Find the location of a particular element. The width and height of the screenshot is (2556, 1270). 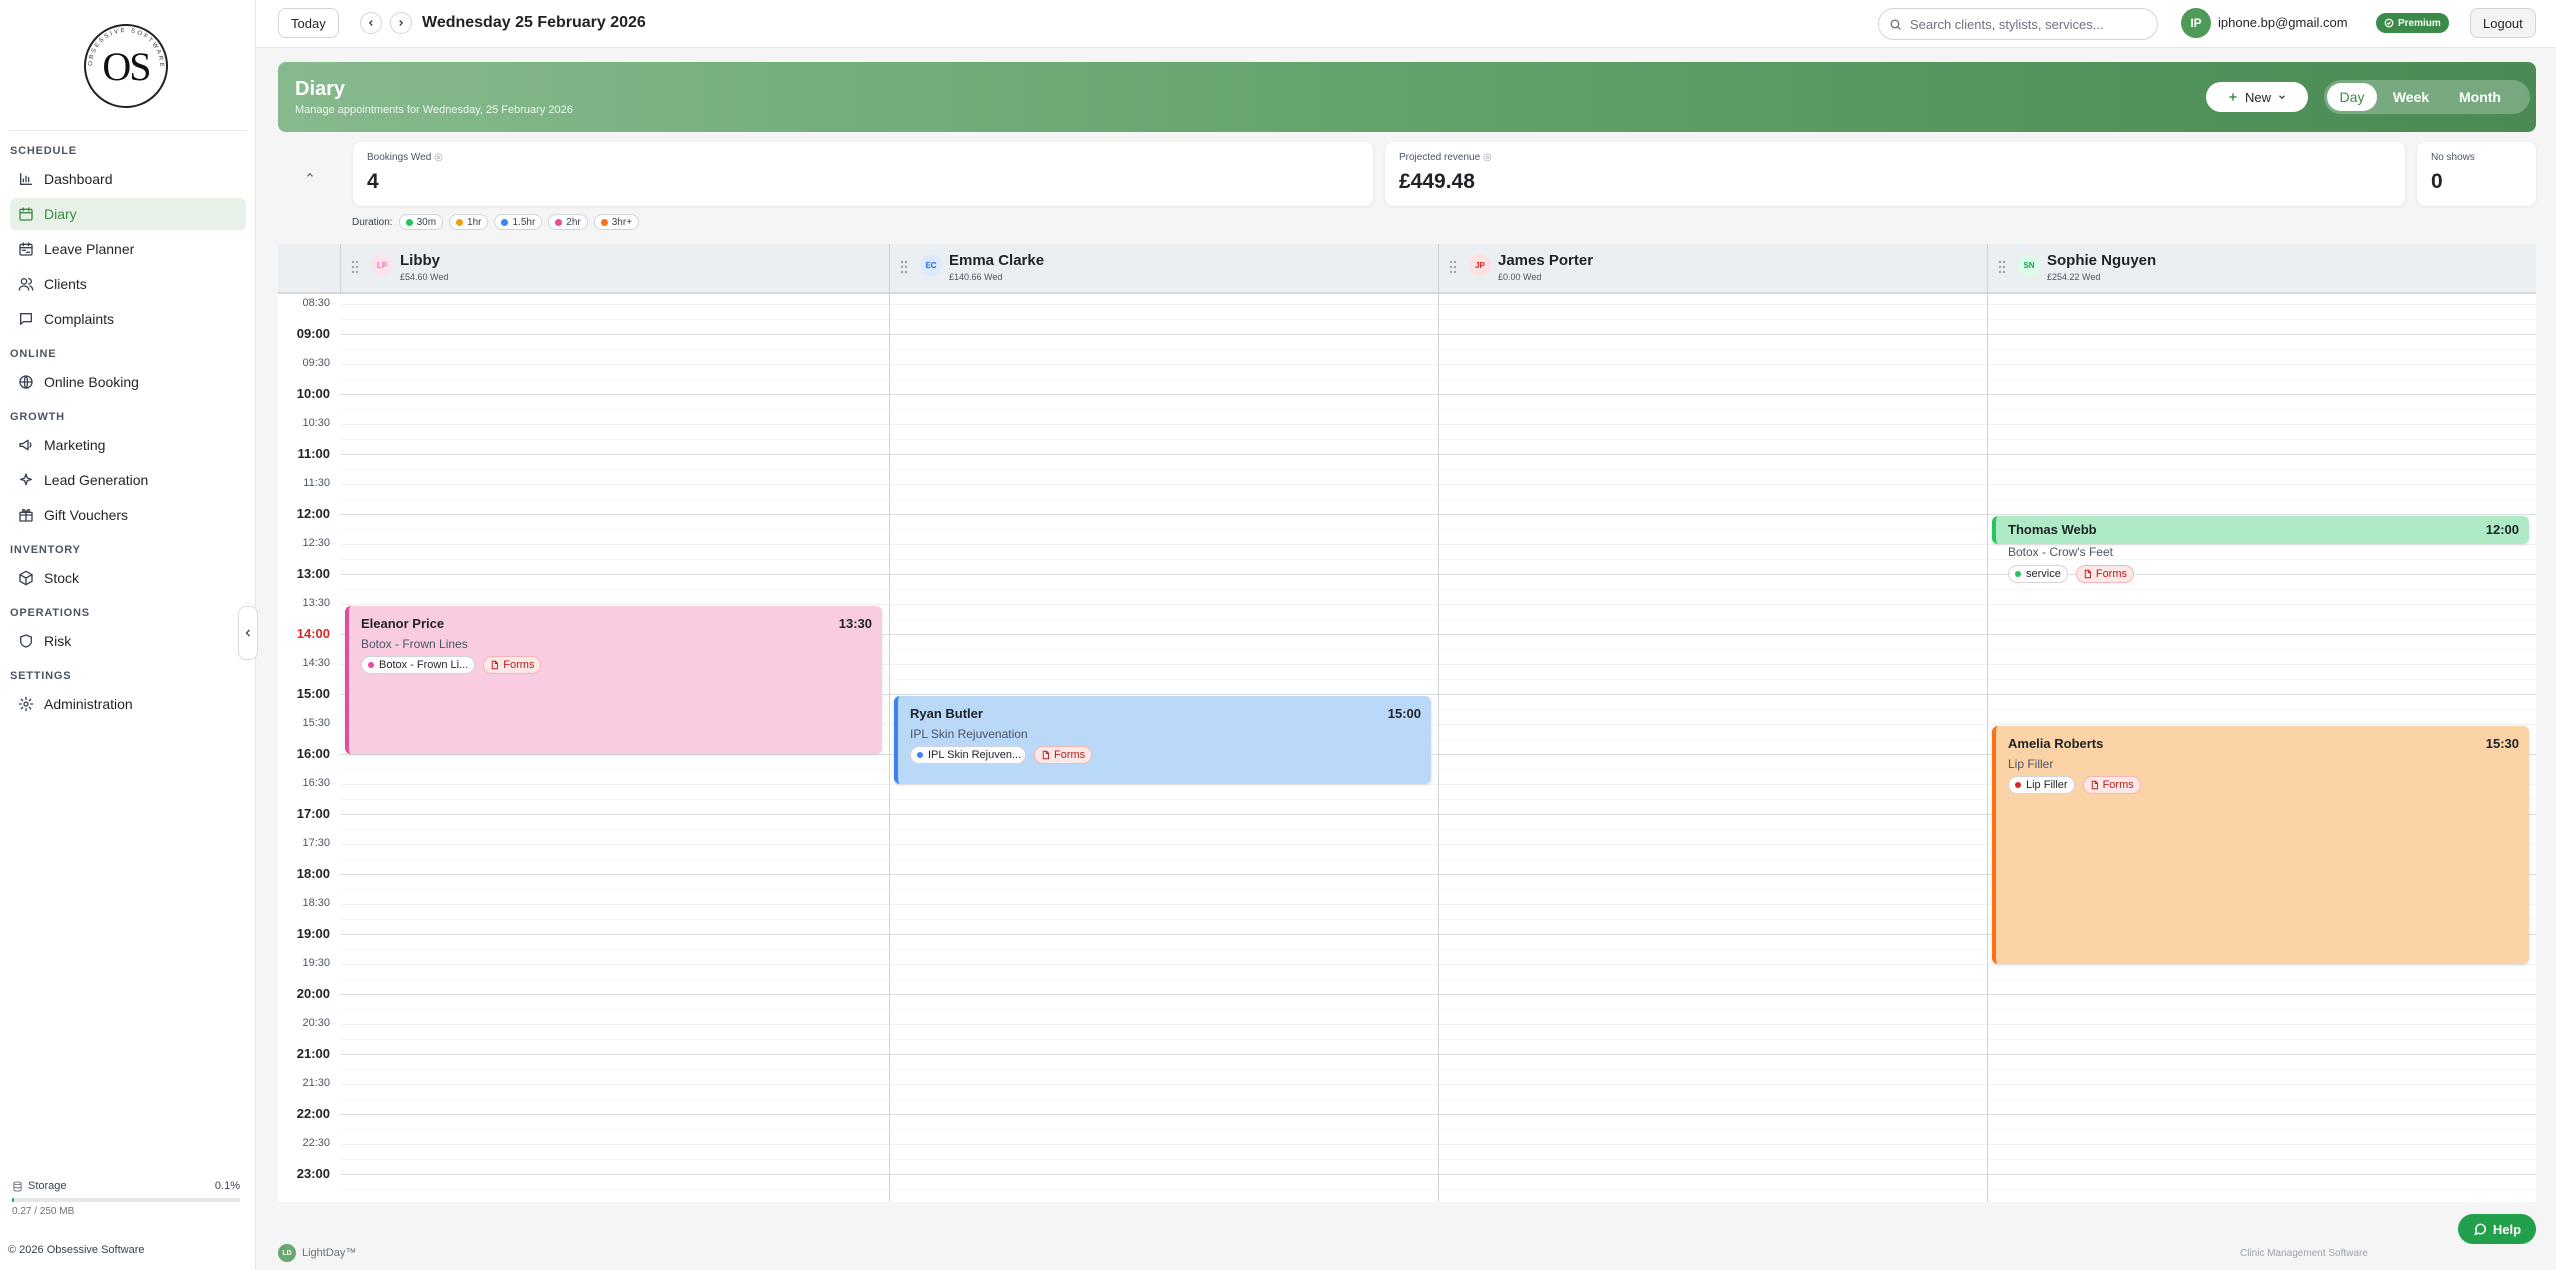

company-logo: OBSESSIVE SOFTWARE OS is located at coordinates (126, 66).